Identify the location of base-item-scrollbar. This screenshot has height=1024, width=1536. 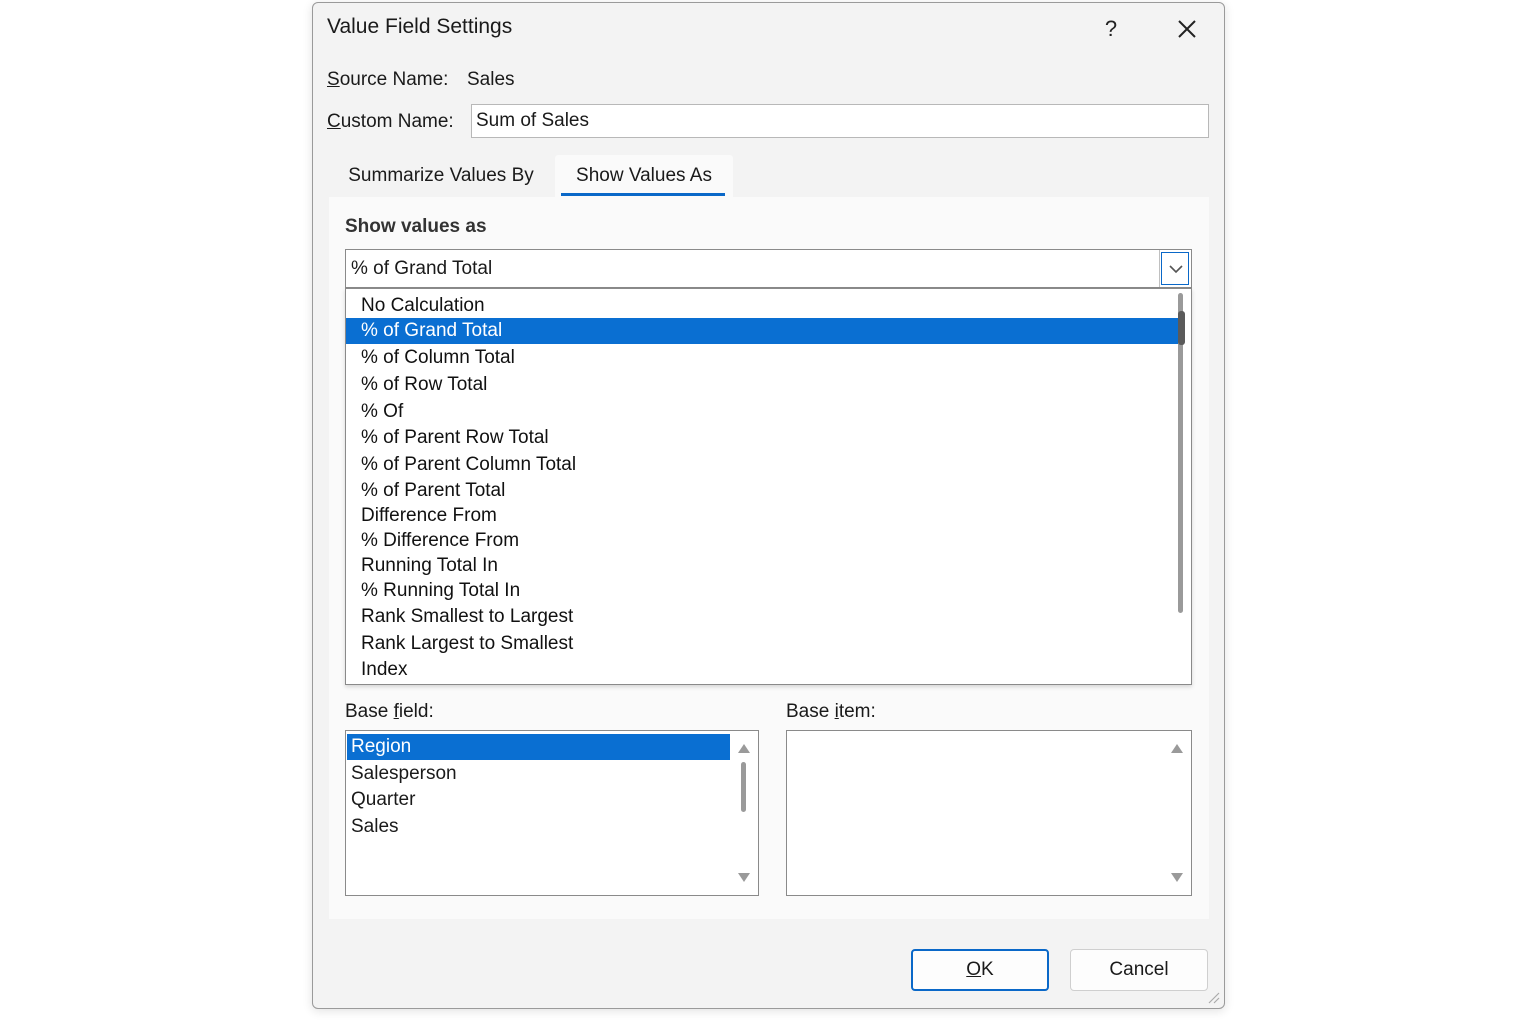
(1177, 813).